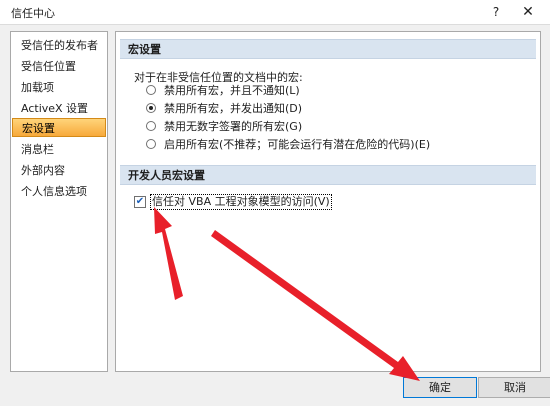 The height and width of the screenshot is (406, 550). What do you see at coordinates (233, 108) in the screenshot?
I see `radio-label: 禁用所有宏，并发出通知(D)` at bounding box center [233, 108].